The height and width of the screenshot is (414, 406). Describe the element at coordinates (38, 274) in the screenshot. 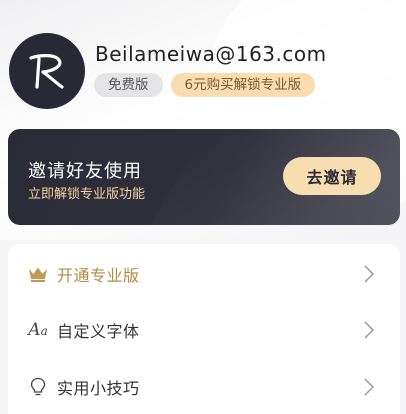

I see `crown-icon` at that location.